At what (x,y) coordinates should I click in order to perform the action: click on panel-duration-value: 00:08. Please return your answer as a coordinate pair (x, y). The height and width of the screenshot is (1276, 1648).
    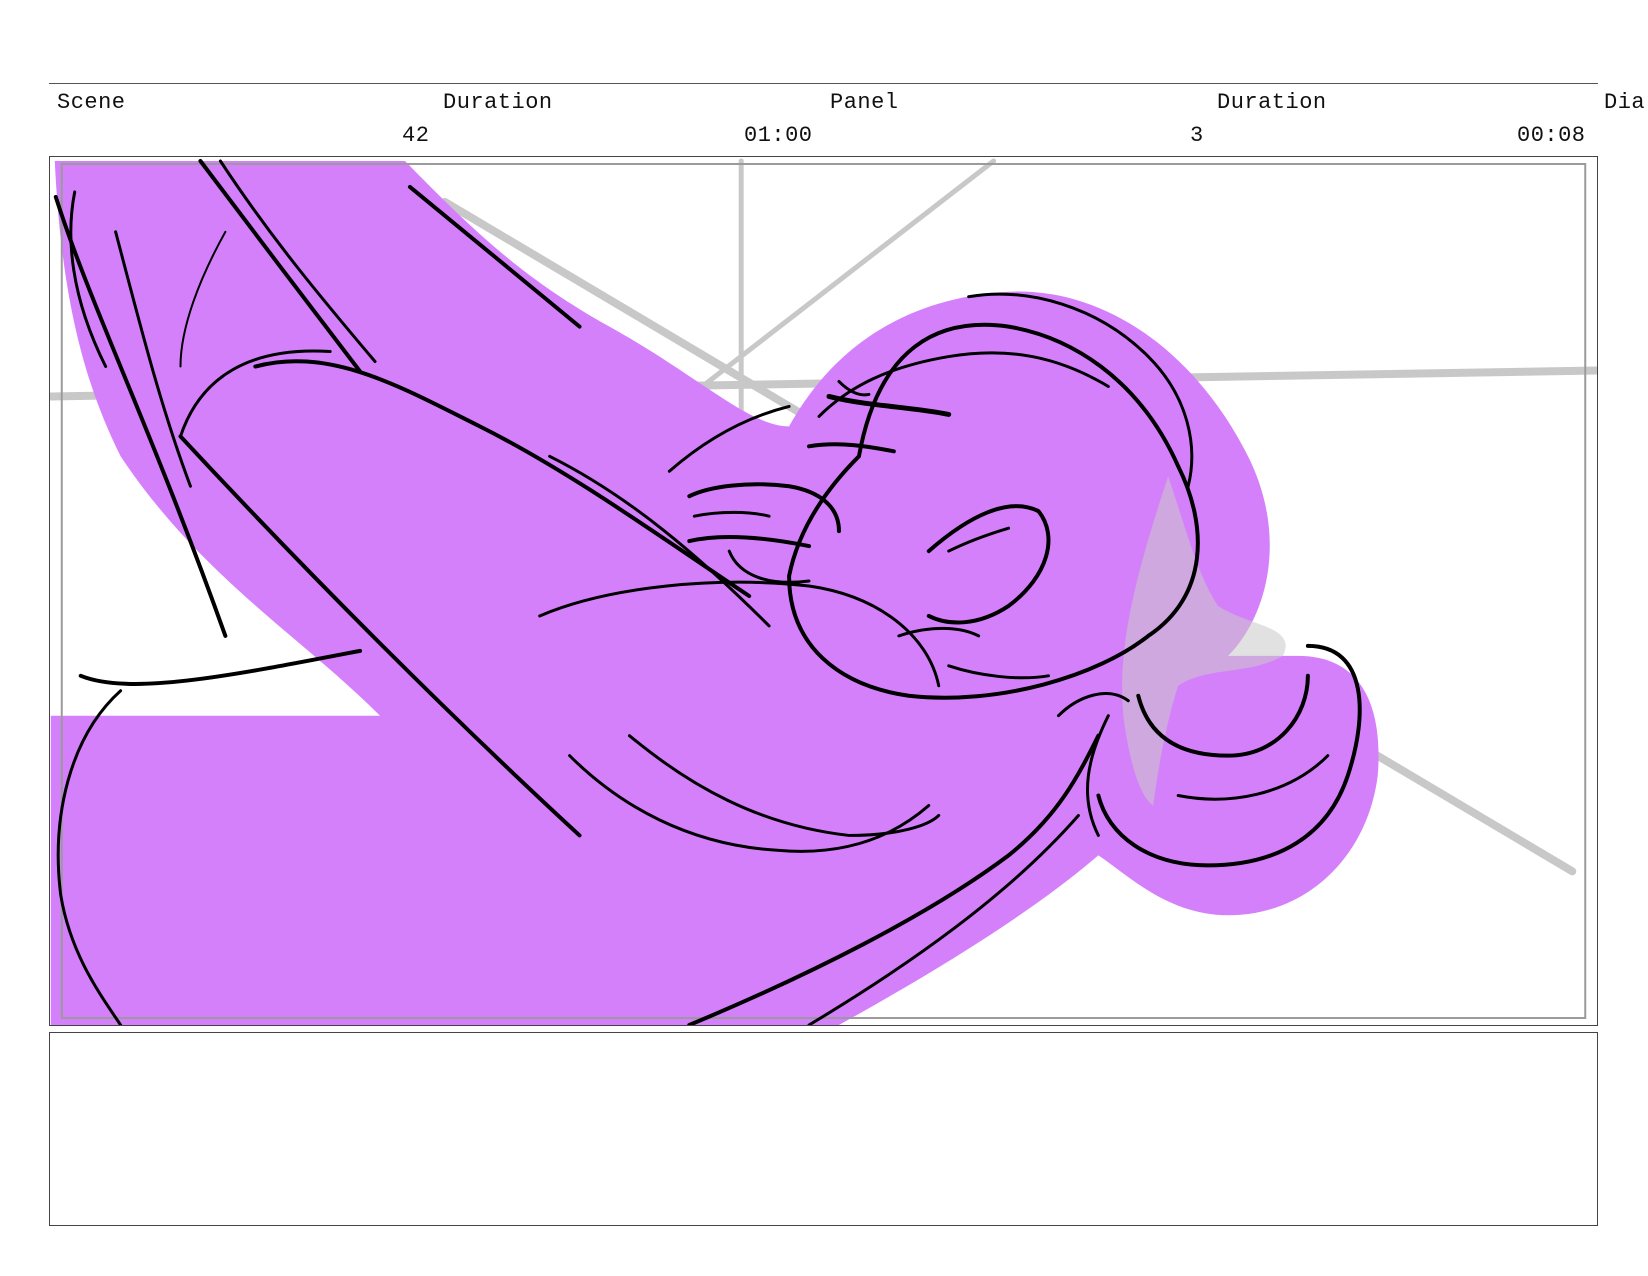
    Looking at the image, I should click on (1551, 135).